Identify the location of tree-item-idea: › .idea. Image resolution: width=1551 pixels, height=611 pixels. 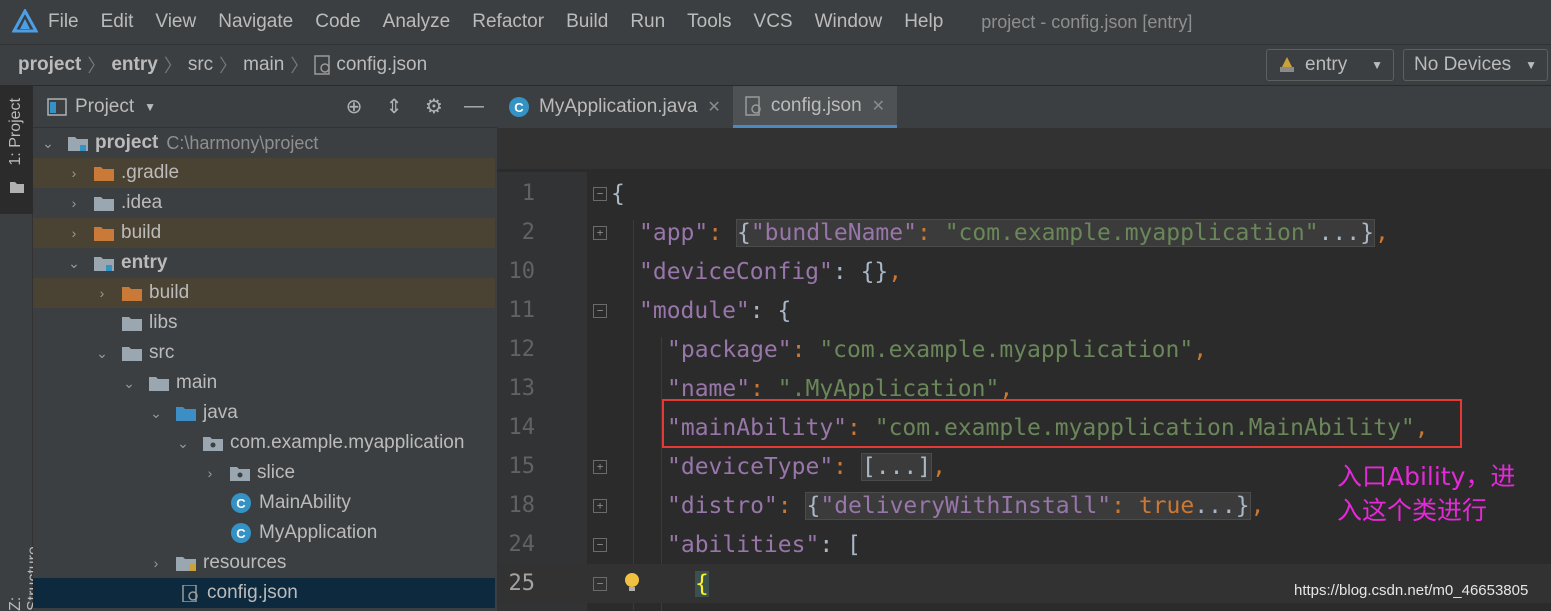
(264, 203).